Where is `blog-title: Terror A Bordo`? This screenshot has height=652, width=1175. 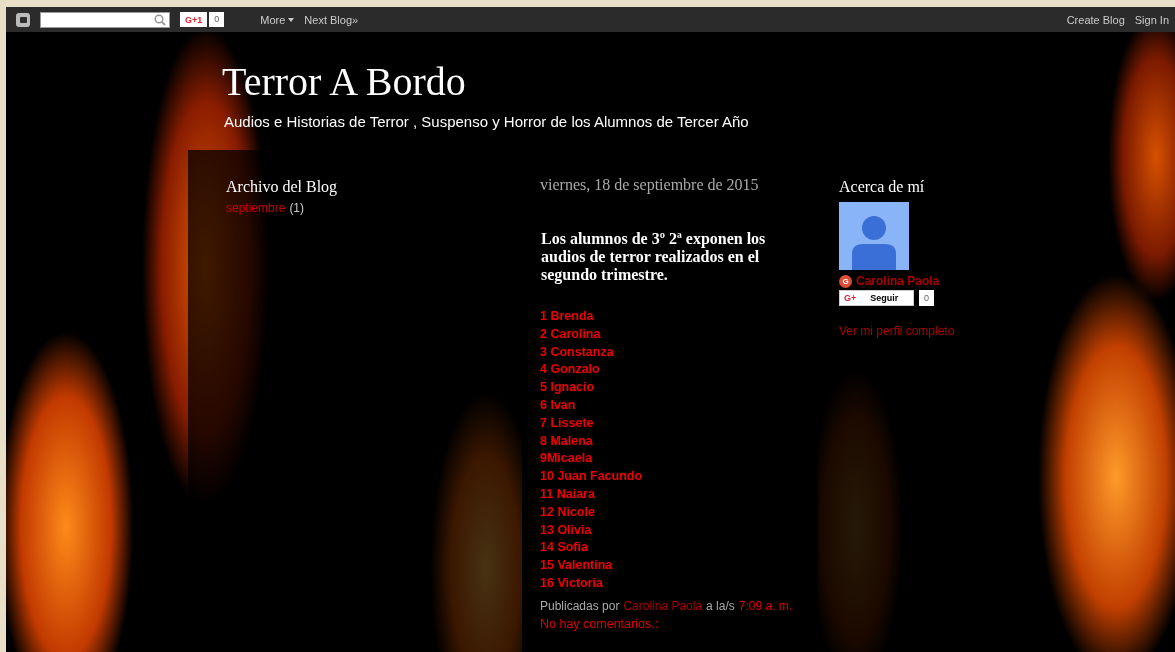
blog-title: Terror A Bordo is located at coordinates (698, 82).